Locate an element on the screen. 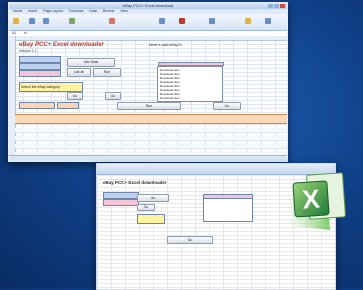  category-prompt-cell: Select the eBay category is located at coordinates (51, 87).